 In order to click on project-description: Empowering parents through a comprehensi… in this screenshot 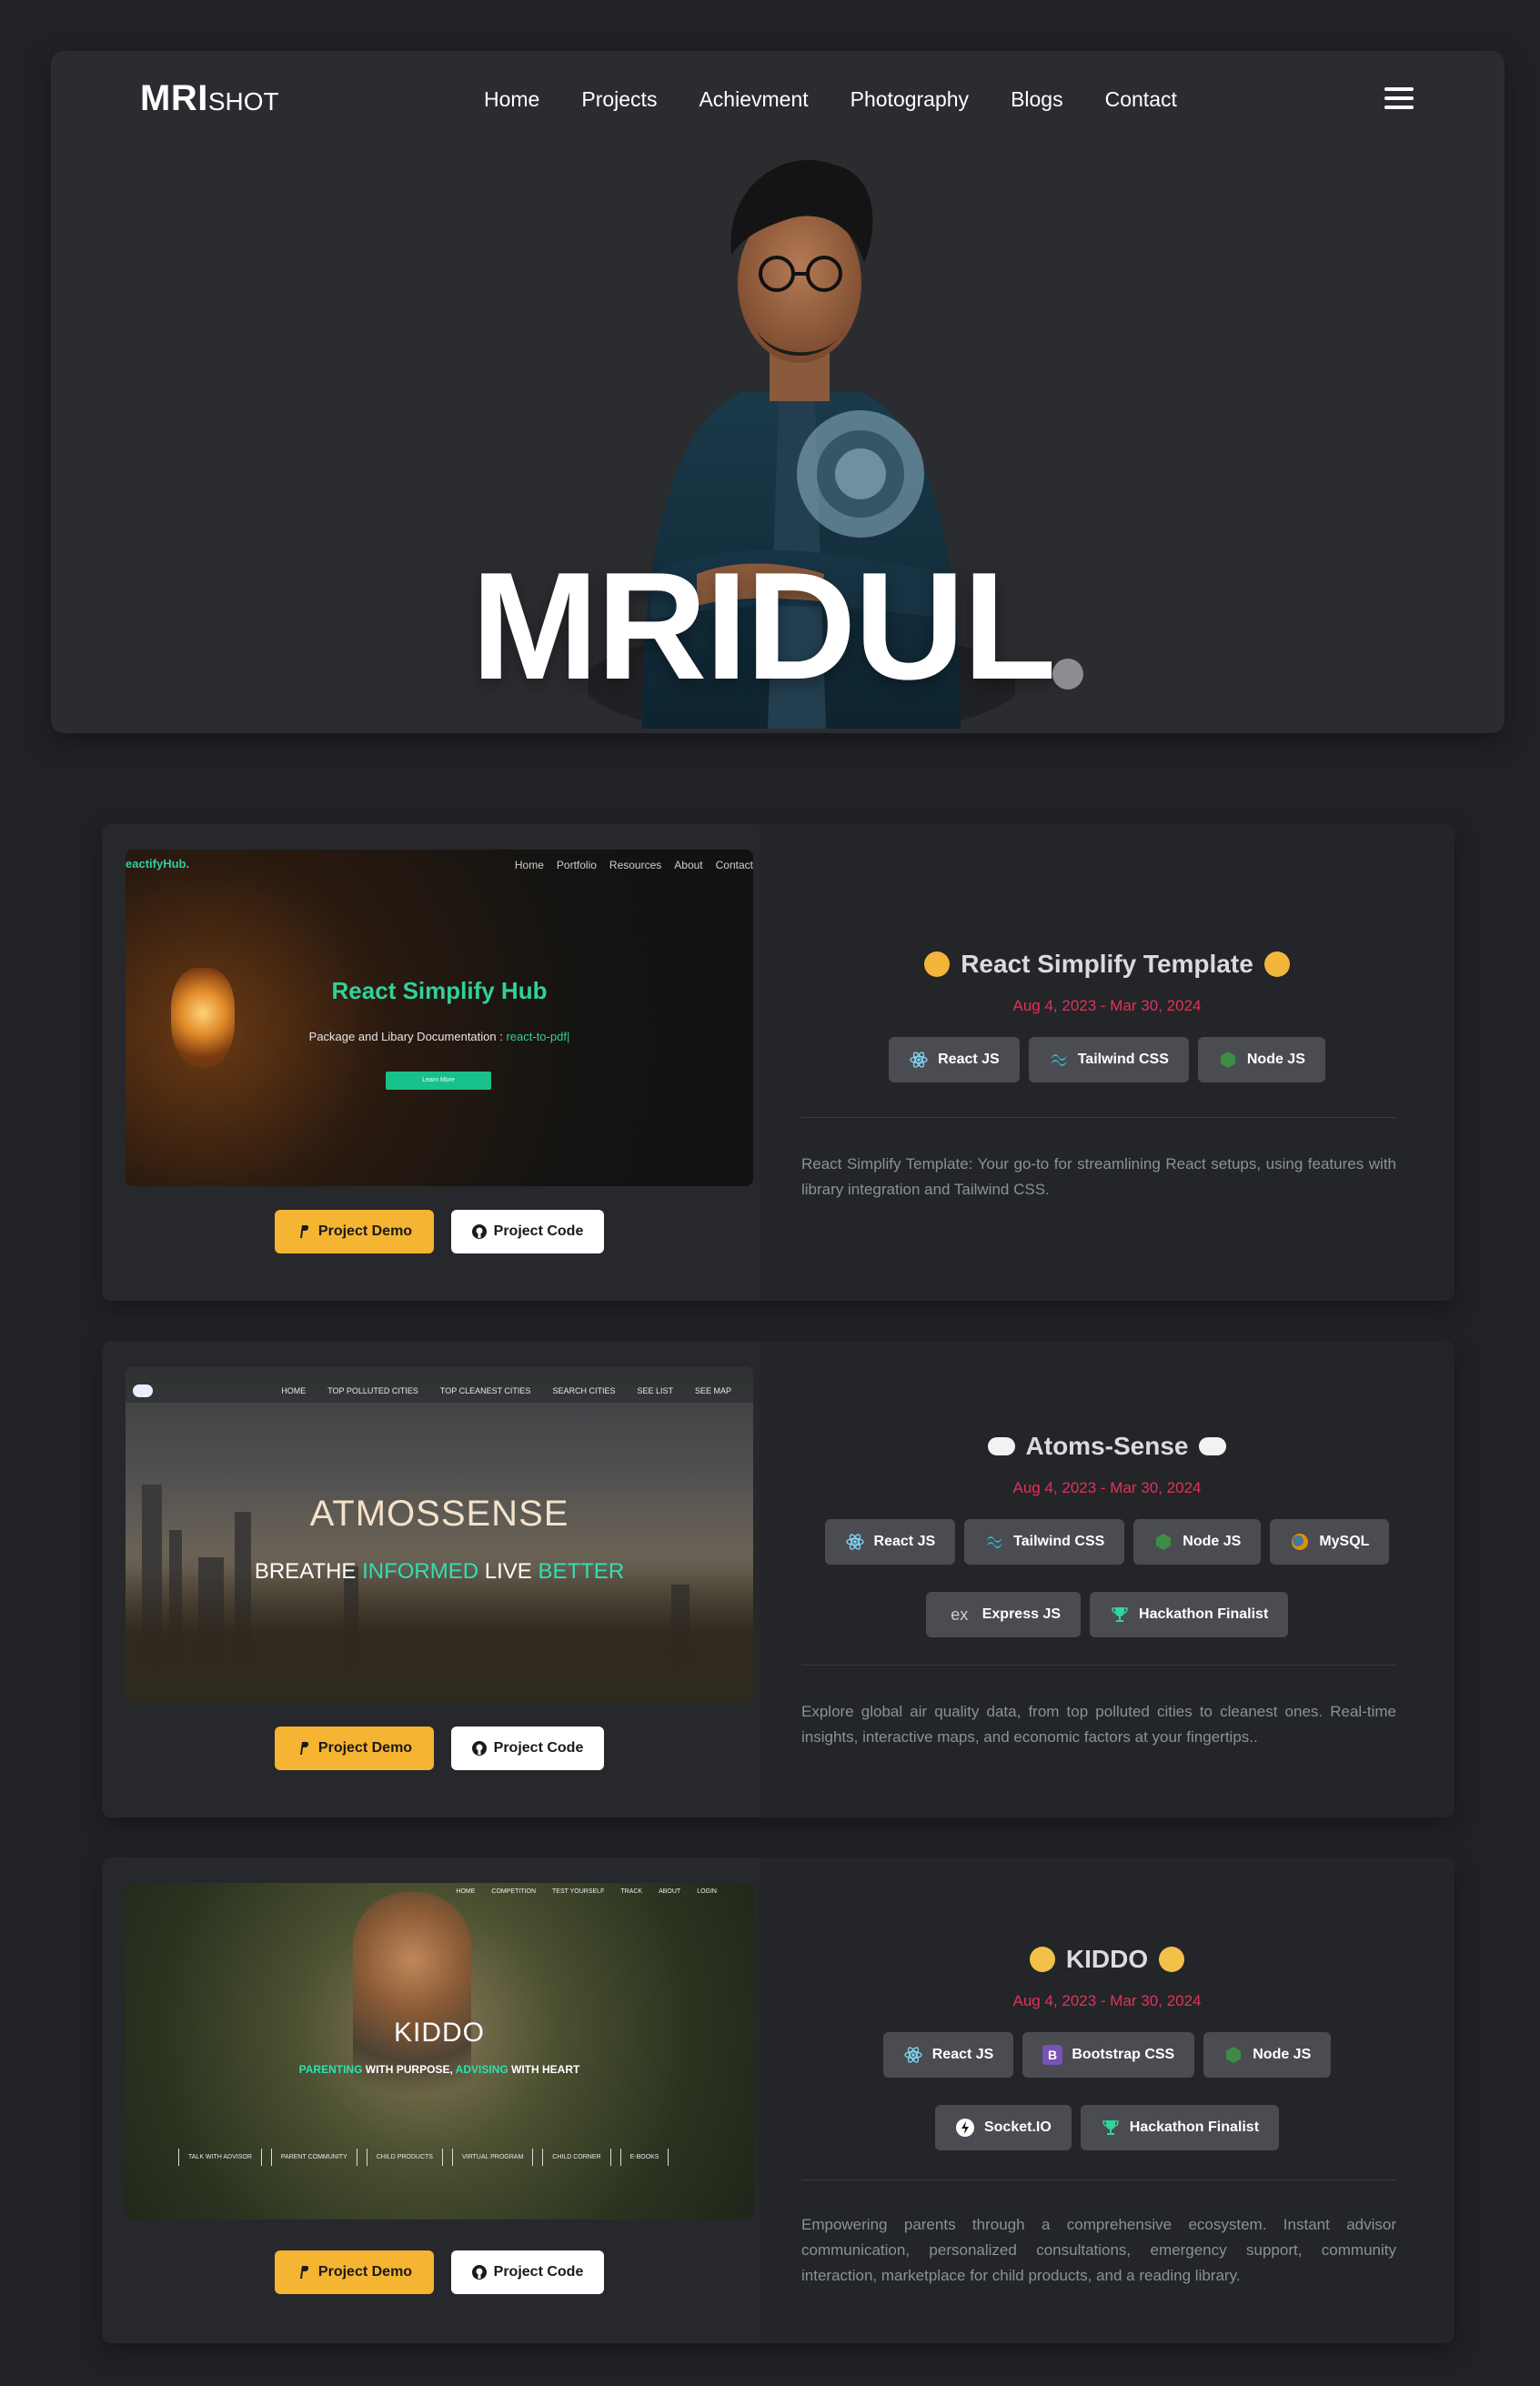, I will do `click(1098, 2250)`.